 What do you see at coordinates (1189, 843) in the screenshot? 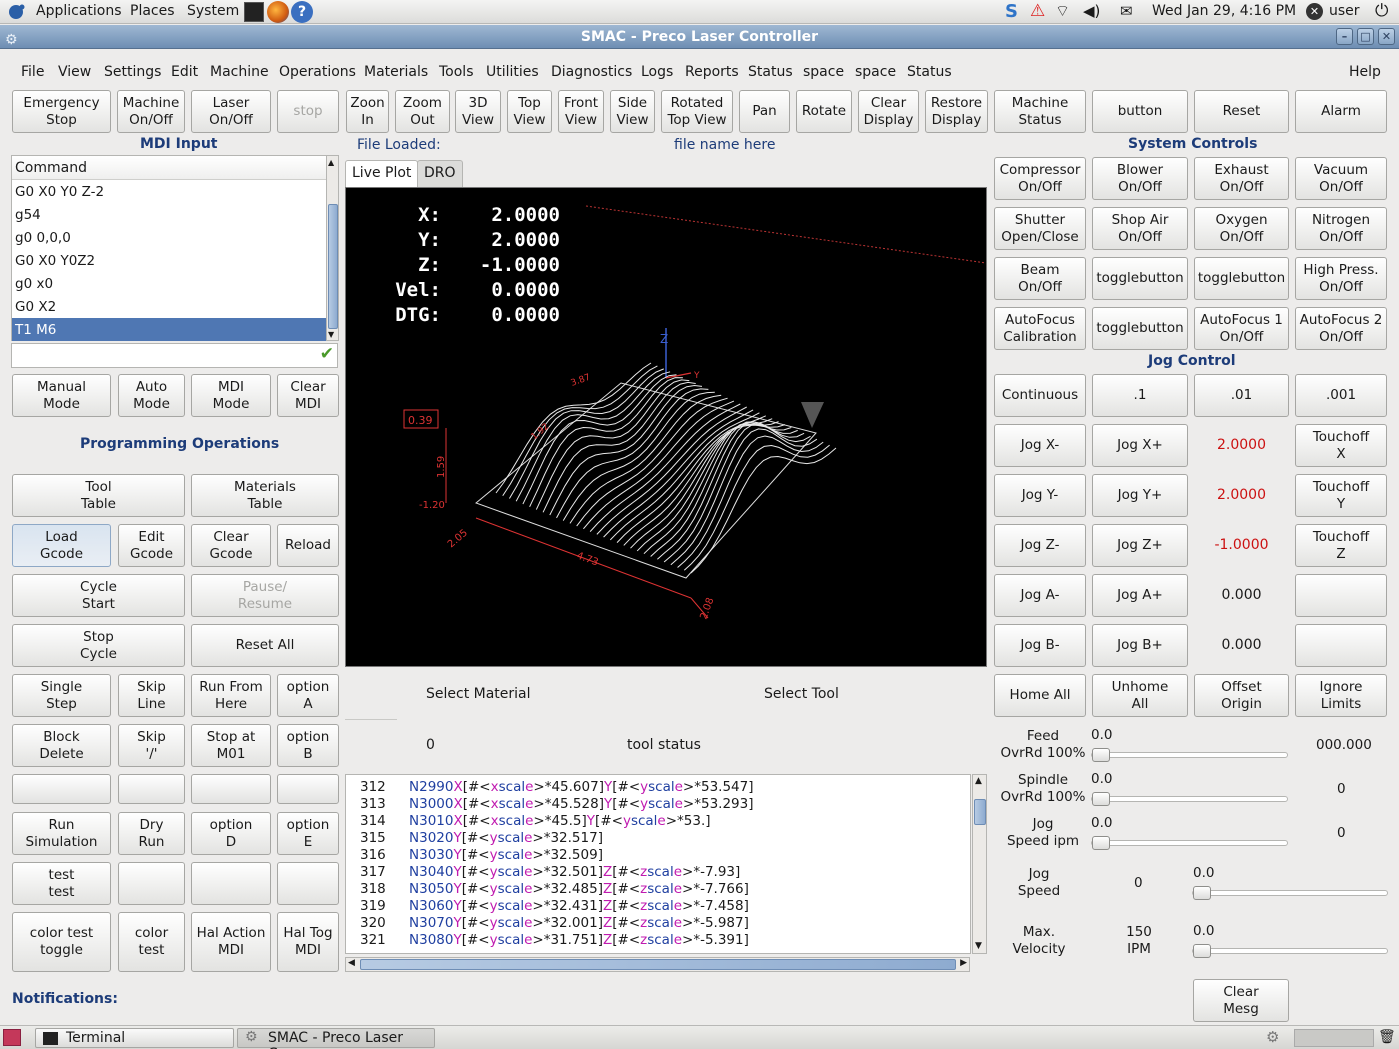
I see `jog-speed-ipm-slider` at bounding box center [1189, 843].